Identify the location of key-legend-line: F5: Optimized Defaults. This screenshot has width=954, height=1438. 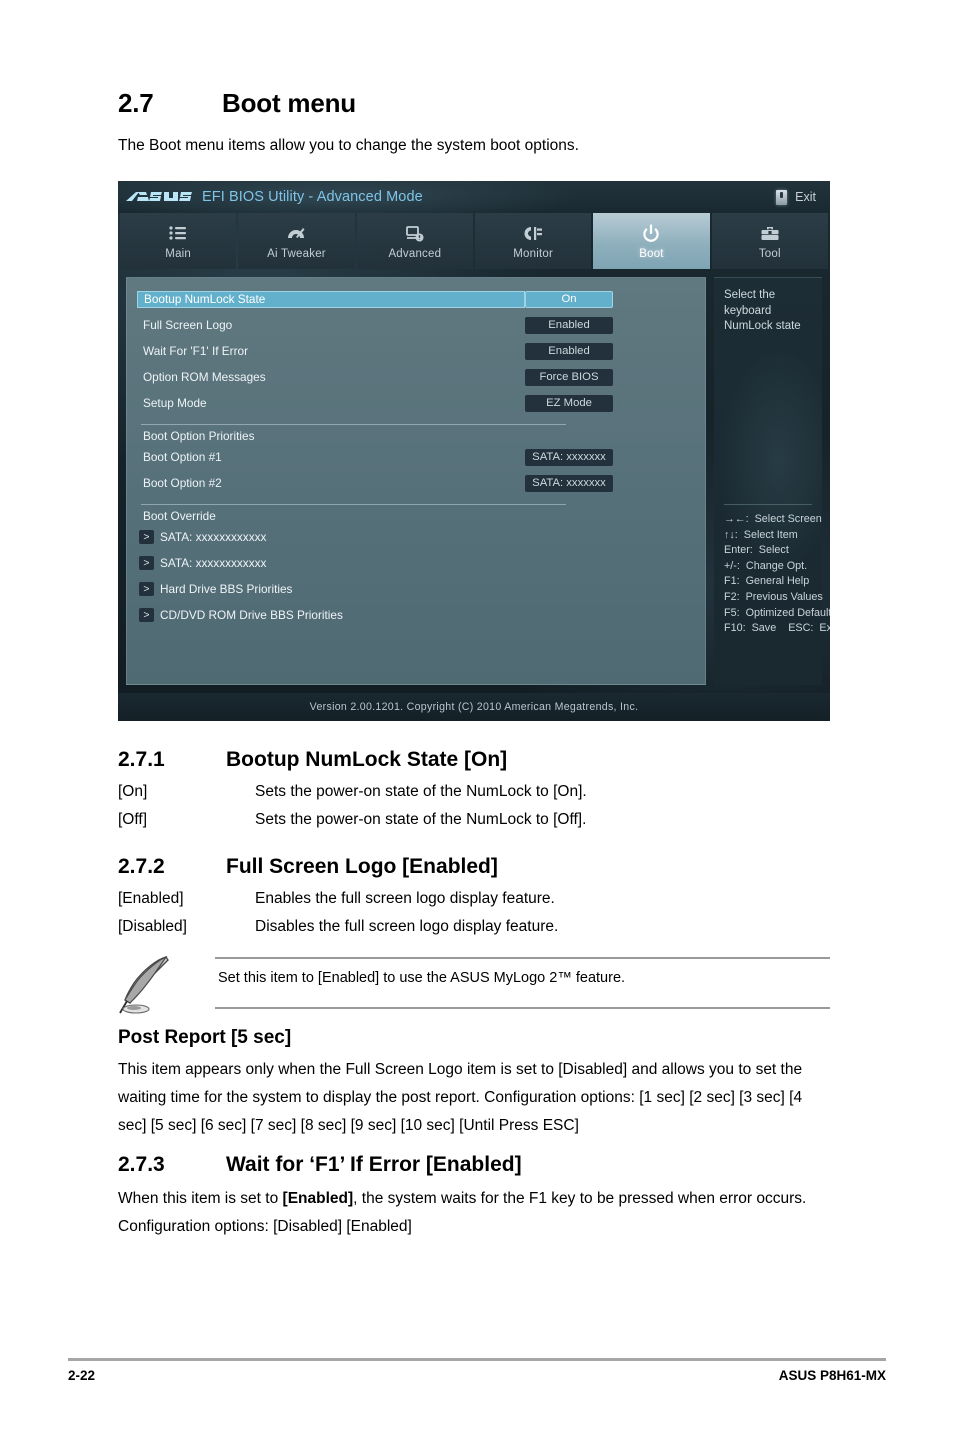
(777, 612).